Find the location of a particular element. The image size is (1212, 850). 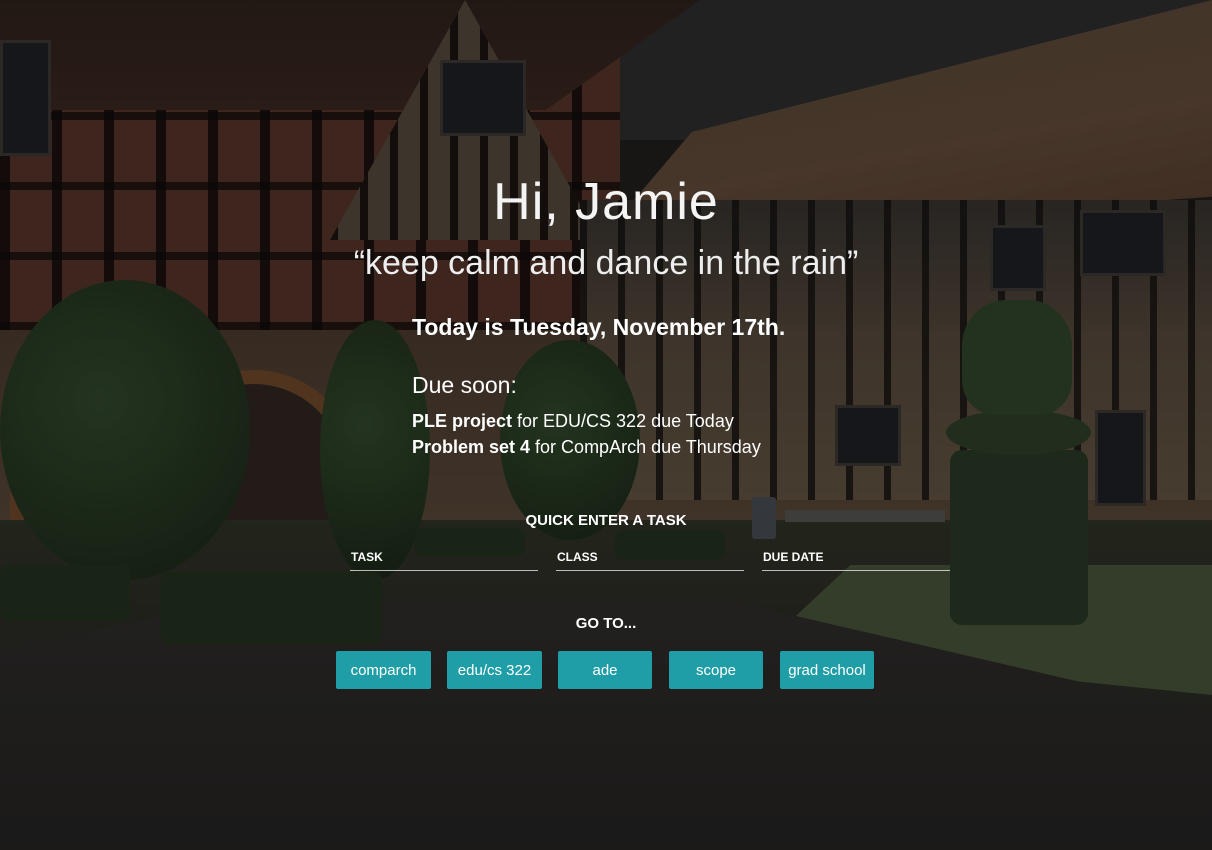

goto-comparch-button: comparch is located at coordinates (383, 670).